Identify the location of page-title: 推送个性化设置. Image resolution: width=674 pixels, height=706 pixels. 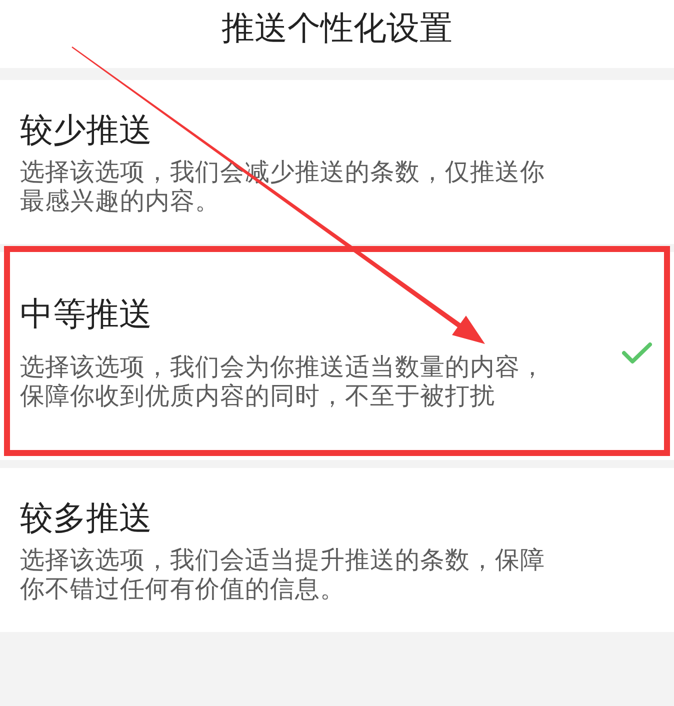
(337, 28).